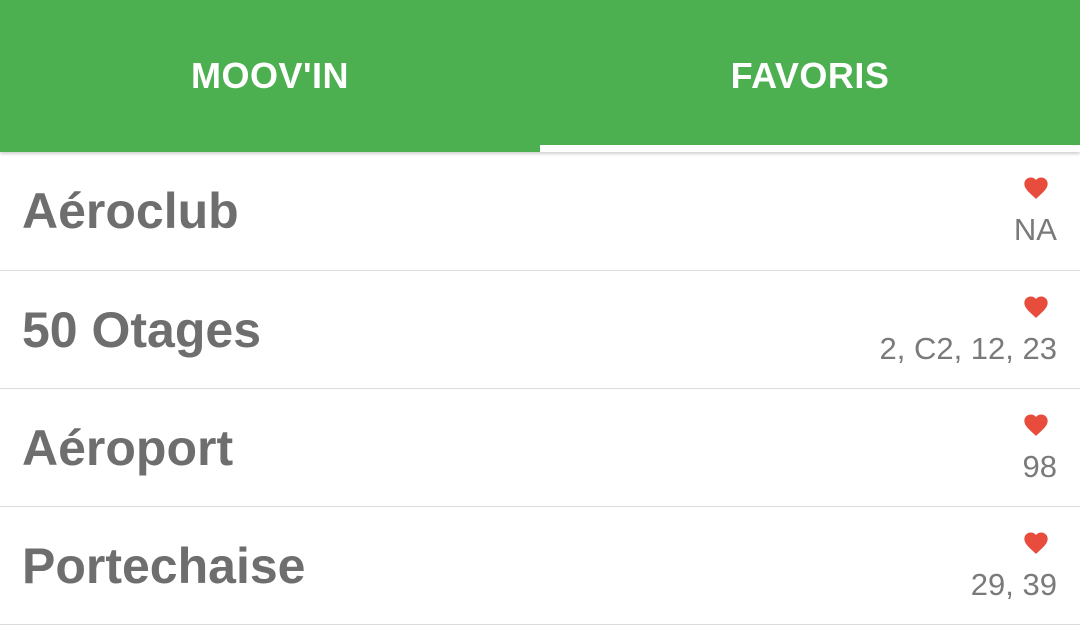 Image resolution: width=1080 pixels, height=628 pixels. What do you see at coordinates (1035, 229) in the screenshot?
I see `bus-lines: NA` at bounding box center [1035, 229].